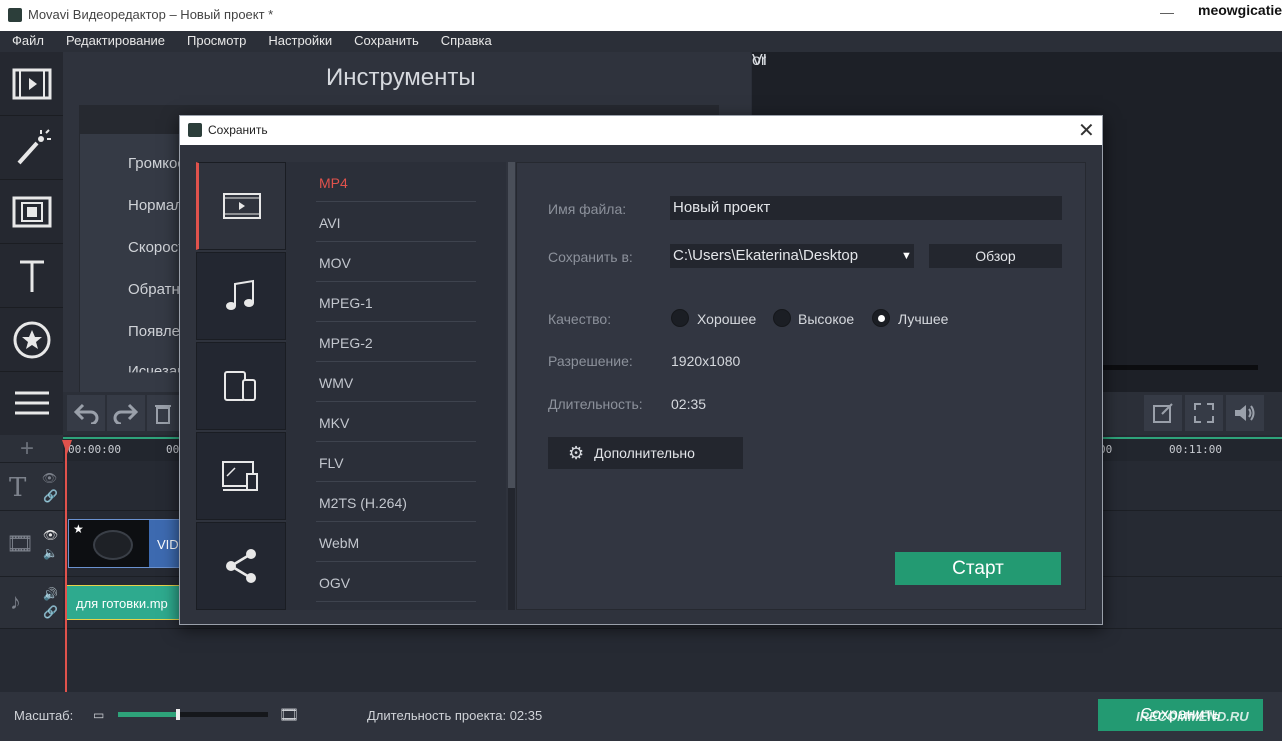  Describe the element at coordinates (299, 41) in the screenshot. I see `menu-settings: Настройки` at that location.